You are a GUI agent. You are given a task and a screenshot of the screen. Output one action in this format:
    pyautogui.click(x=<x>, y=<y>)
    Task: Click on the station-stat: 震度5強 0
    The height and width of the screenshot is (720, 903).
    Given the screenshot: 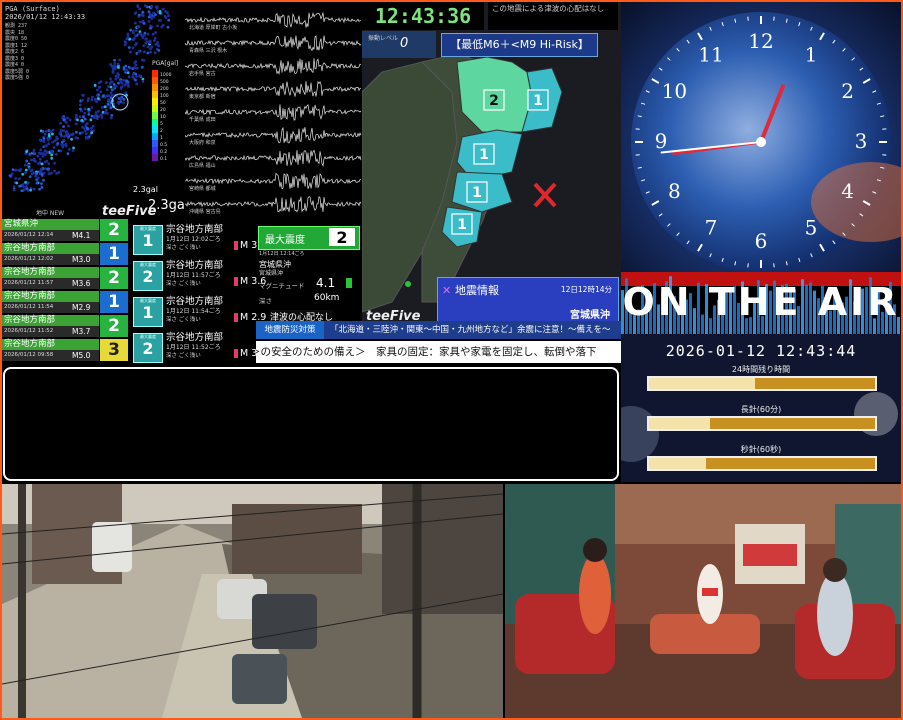 What is the action you would take?
    pyautogui.click(x=17, y=78)
    